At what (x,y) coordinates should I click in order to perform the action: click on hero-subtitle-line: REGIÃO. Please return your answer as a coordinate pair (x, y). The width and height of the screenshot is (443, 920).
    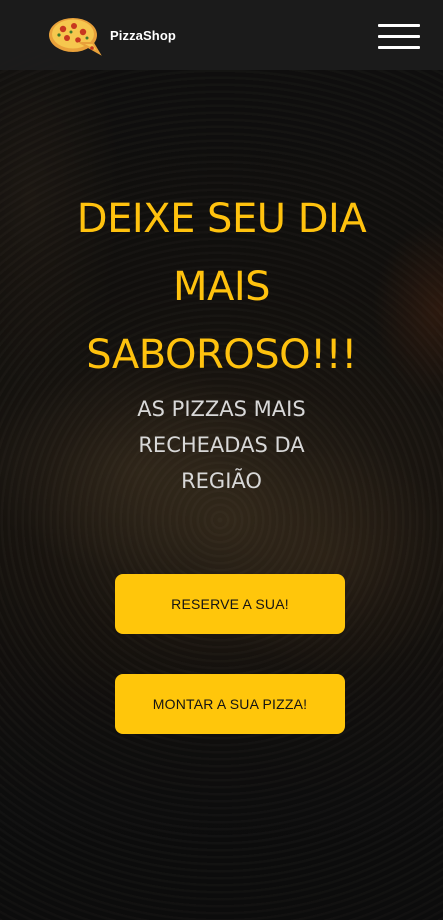
    Looking at the image, I should click on (221, 481).